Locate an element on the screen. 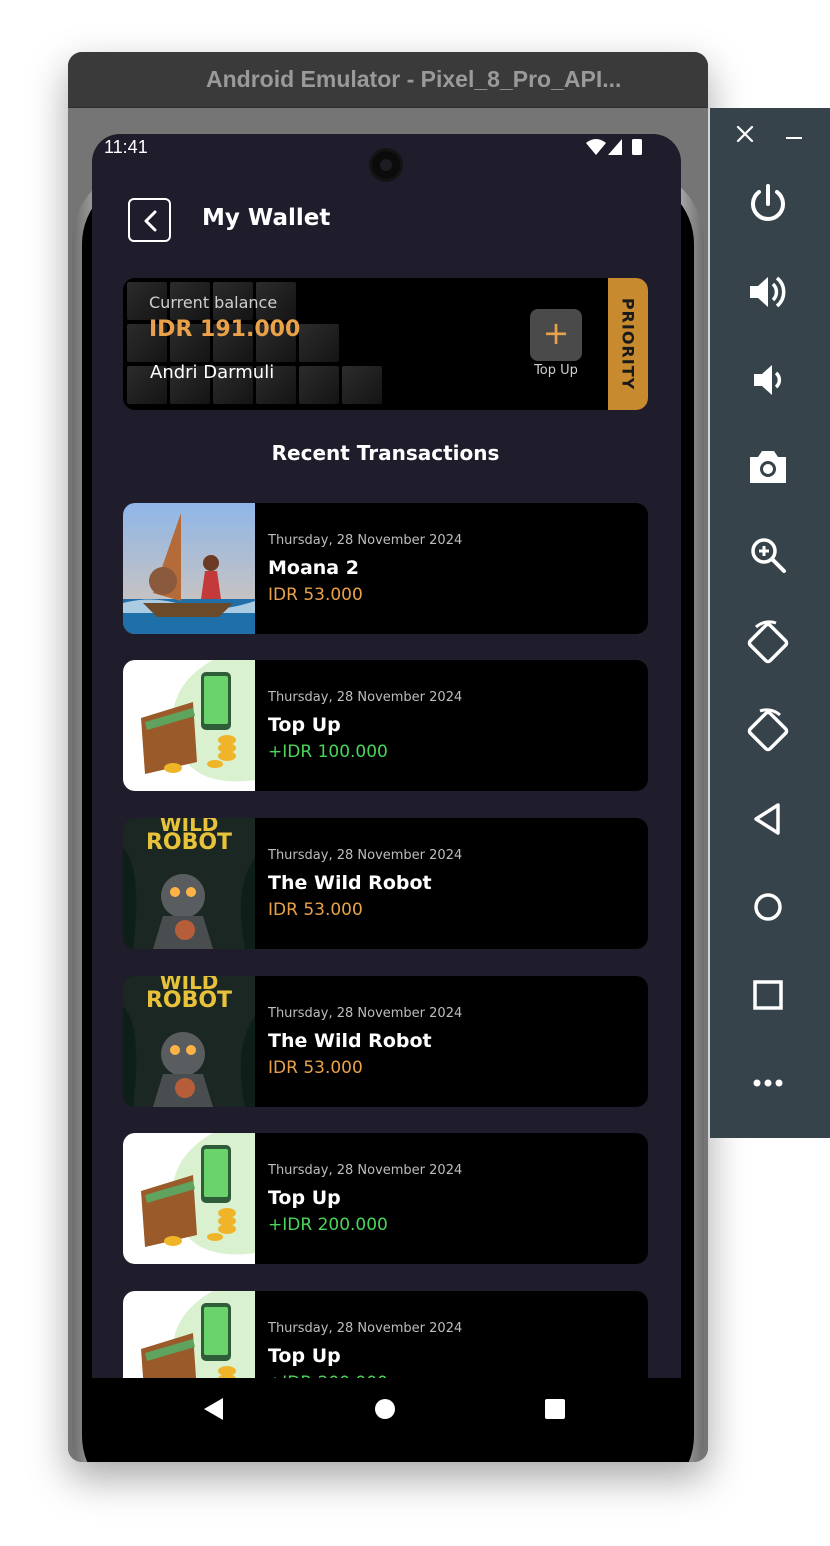  chevron-left-icon is located at coordinates (150, 221).